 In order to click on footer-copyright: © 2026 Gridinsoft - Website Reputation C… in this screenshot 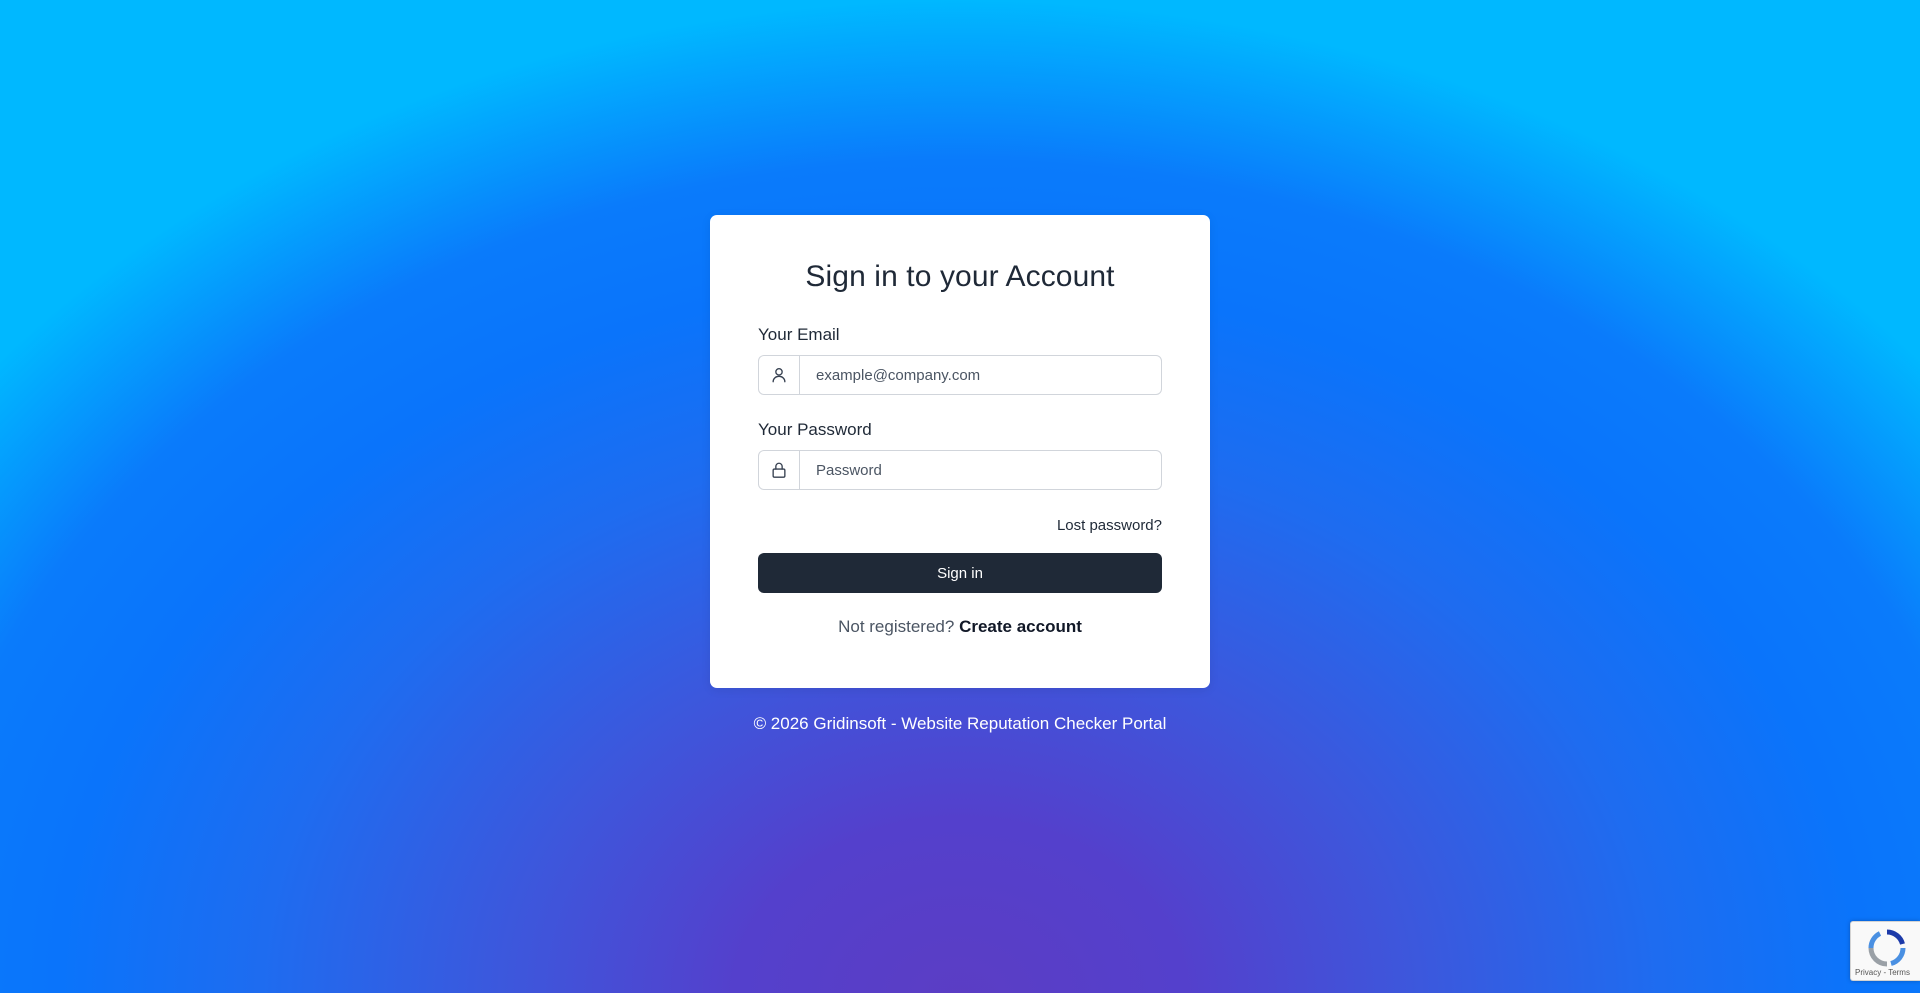, I will do `click(960, 723)`.